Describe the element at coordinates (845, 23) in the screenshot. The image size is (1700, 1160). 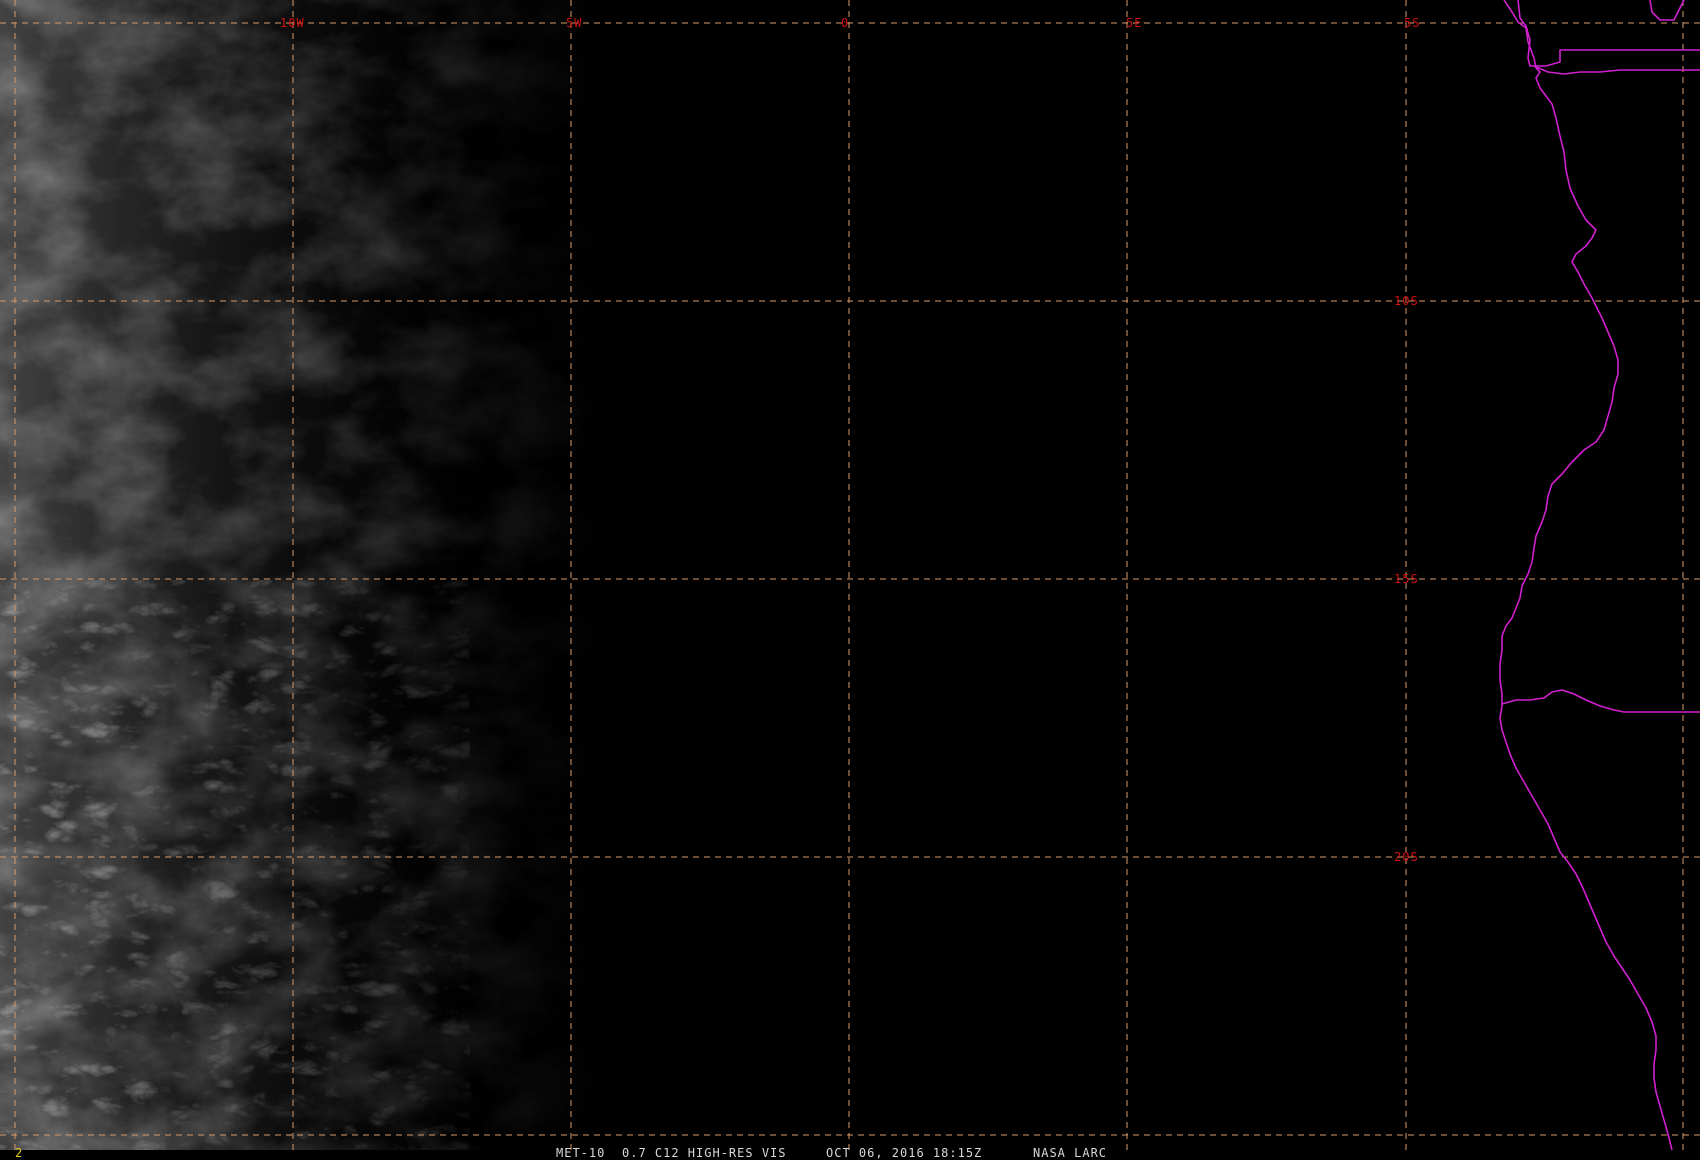
I see `longitude-label: 0` at that location.